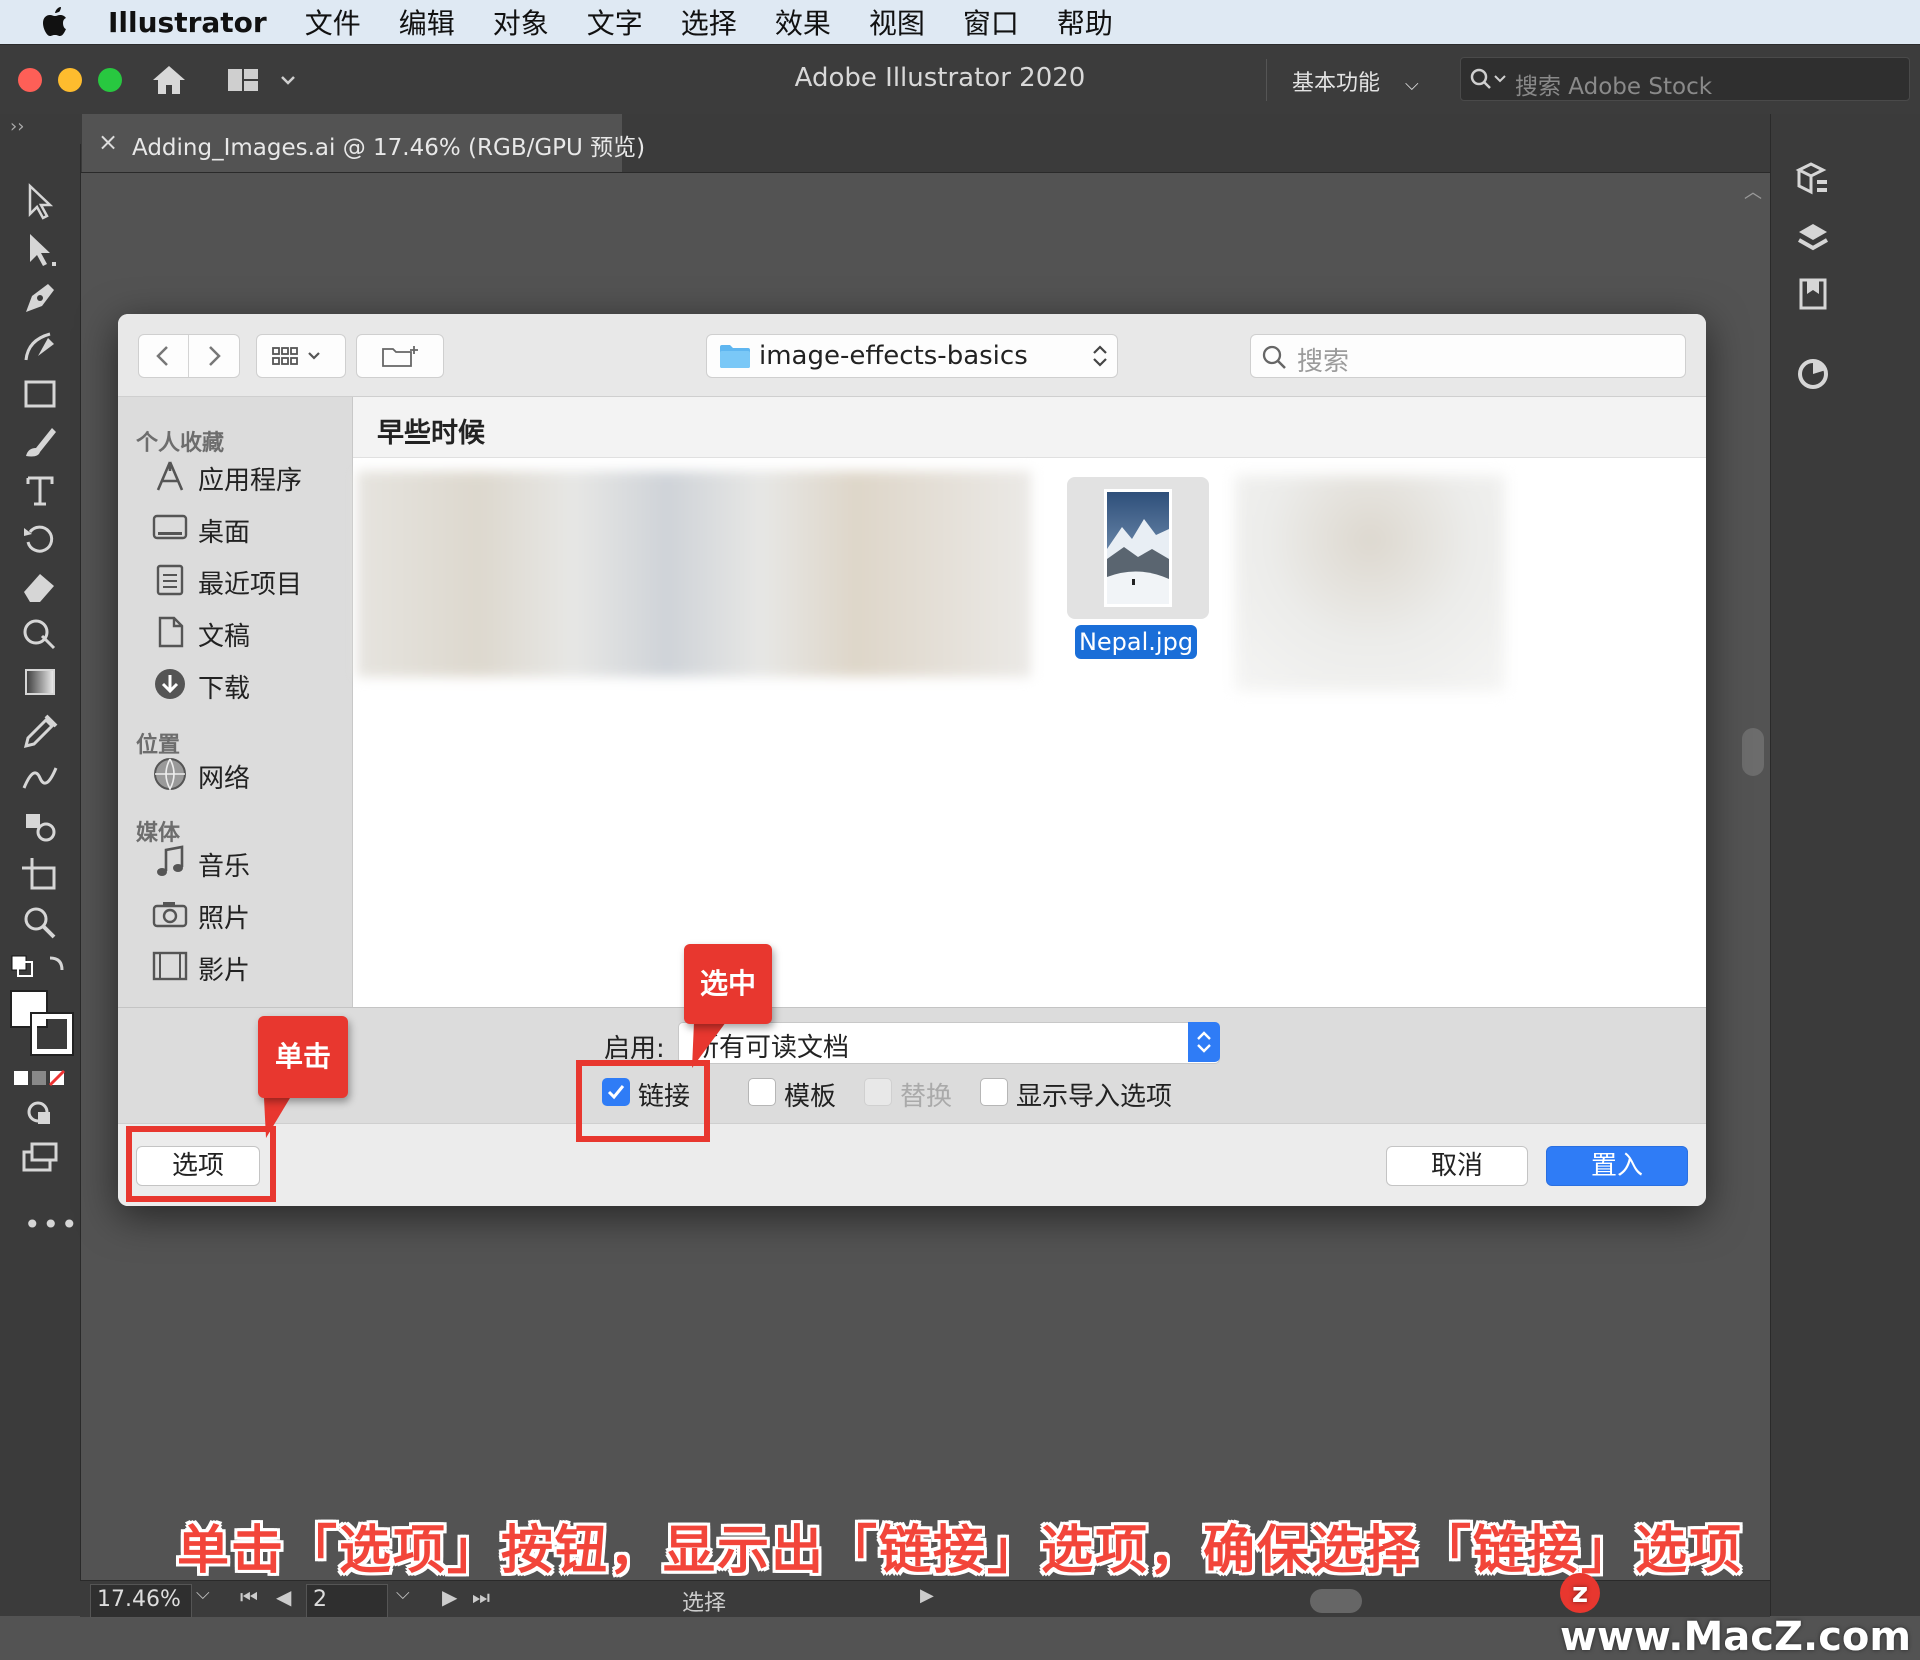 This screenshot has width=1920, height=1660. I want to click on expand-panels-icon: ››, so click(17, 126).